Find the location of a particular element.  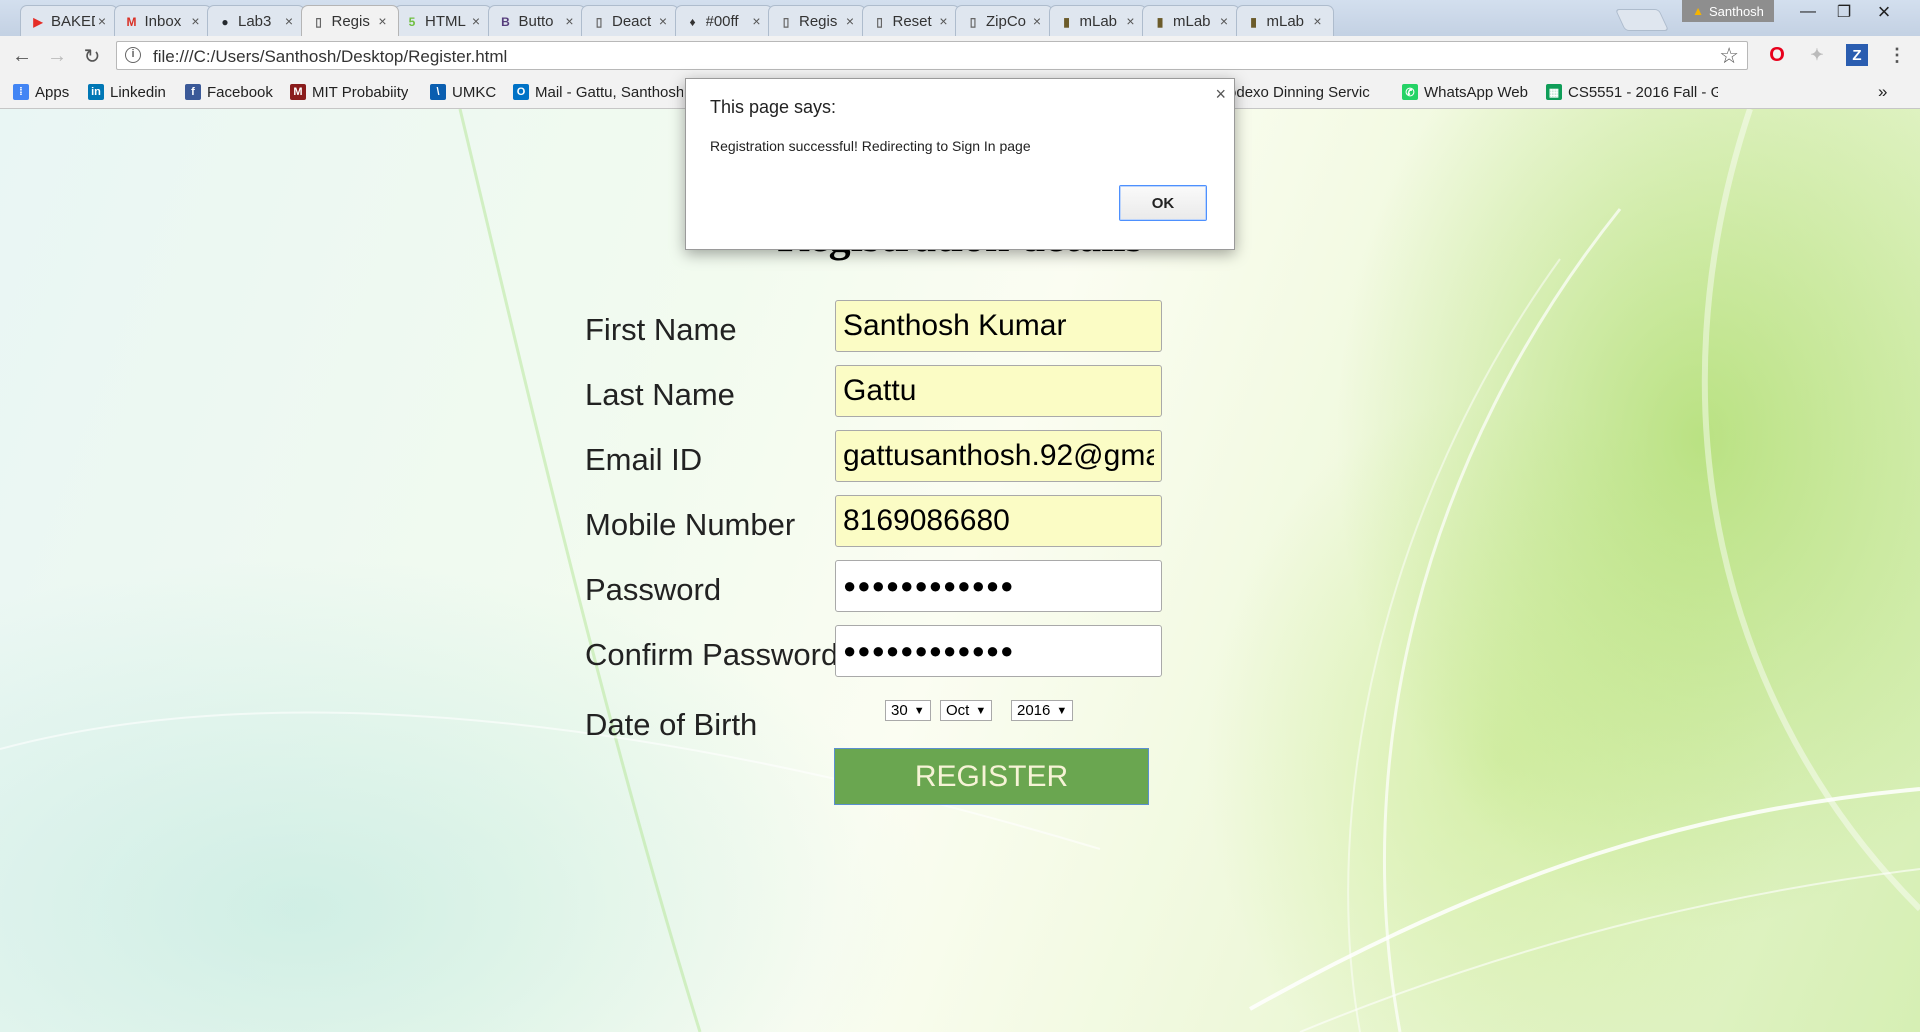

first-name-input is located at coordinates (998, 326).